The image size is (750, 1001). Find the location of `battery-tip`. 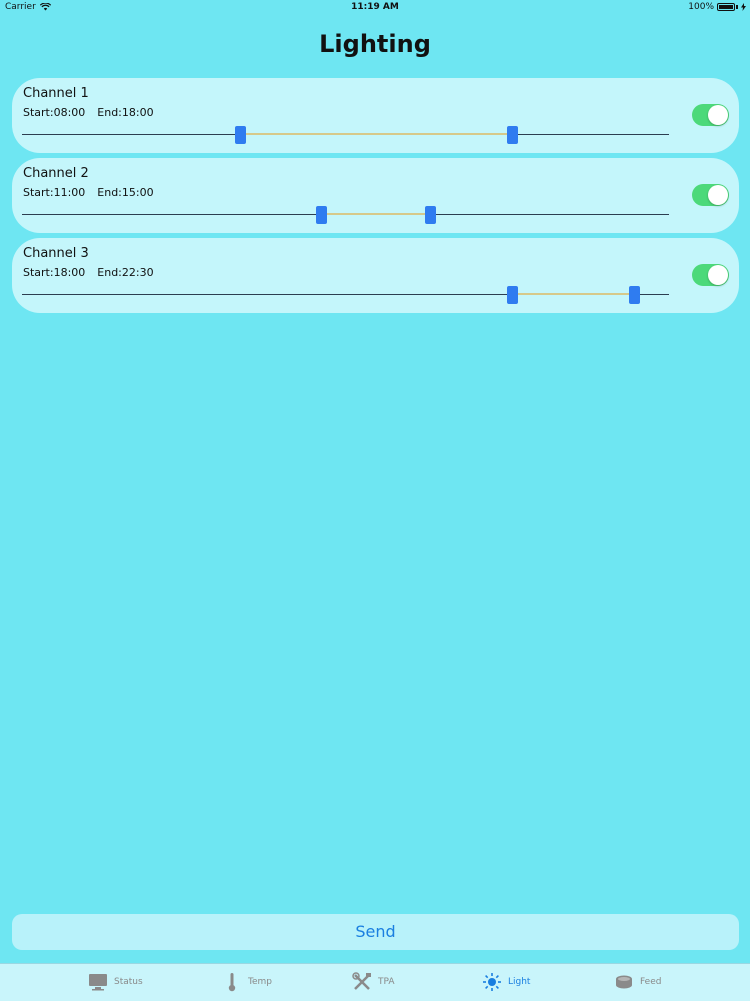

battery-tip is located at coordinates (737, 7).